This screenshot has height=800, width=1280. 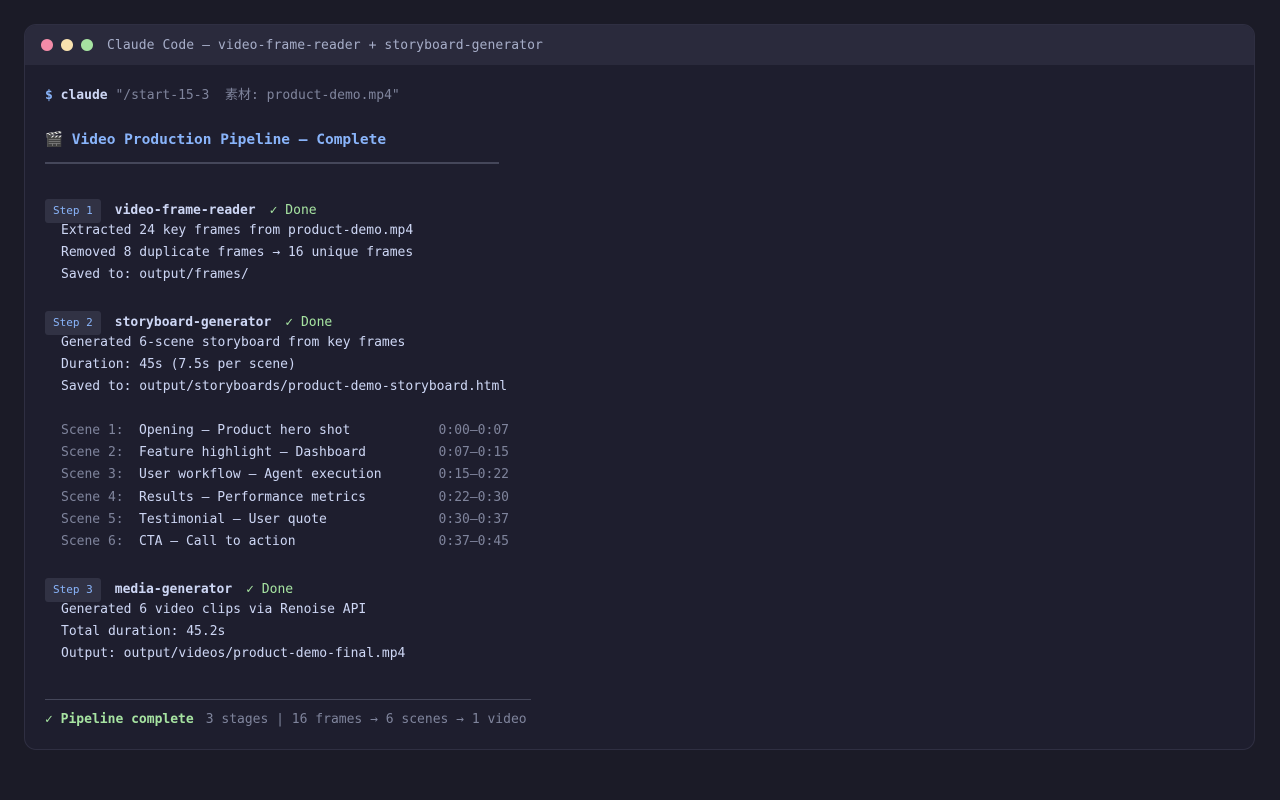 I want to click on prompt-argument: "/start-15-3 素材: product-demo.mp4", so click(x=257, y=95).